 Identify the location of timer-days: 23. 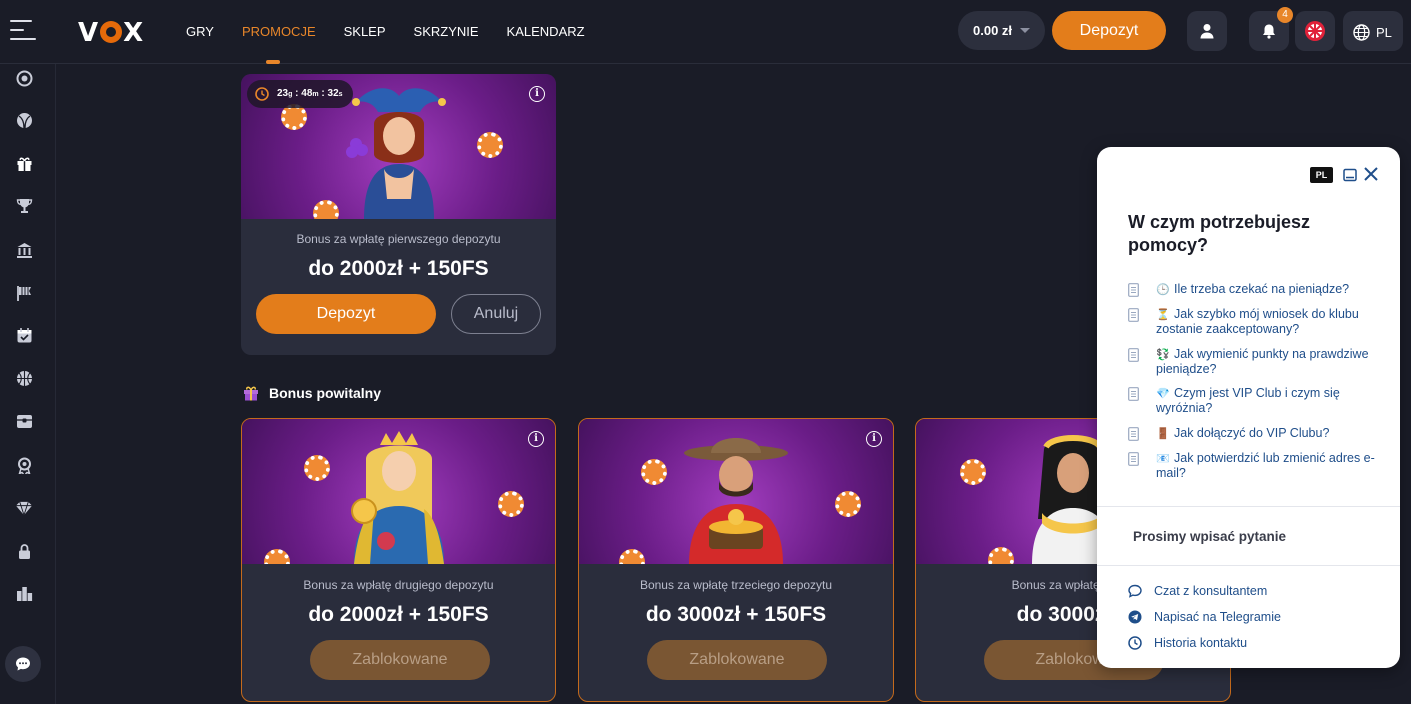
(283, 93).